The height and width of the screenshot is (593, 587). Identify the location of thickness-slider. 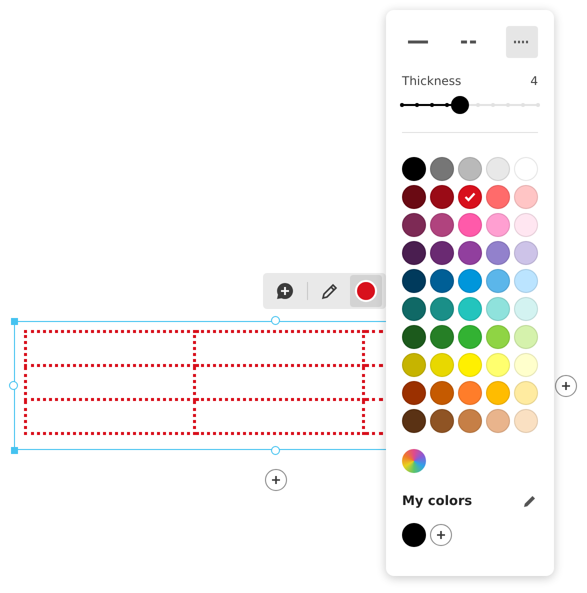
(470, 105).